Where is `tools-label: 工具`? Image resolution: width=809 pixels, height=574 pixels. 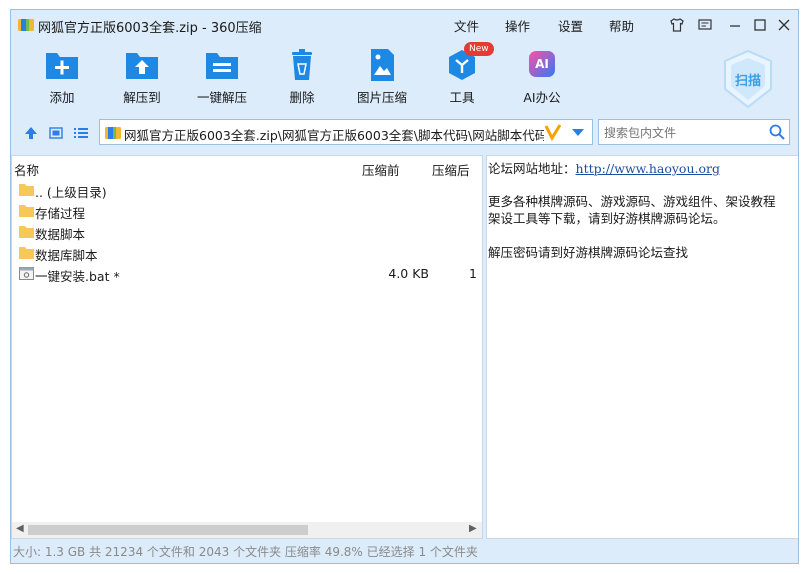 tools-label: 工具 is located at coordinates (462, 97).